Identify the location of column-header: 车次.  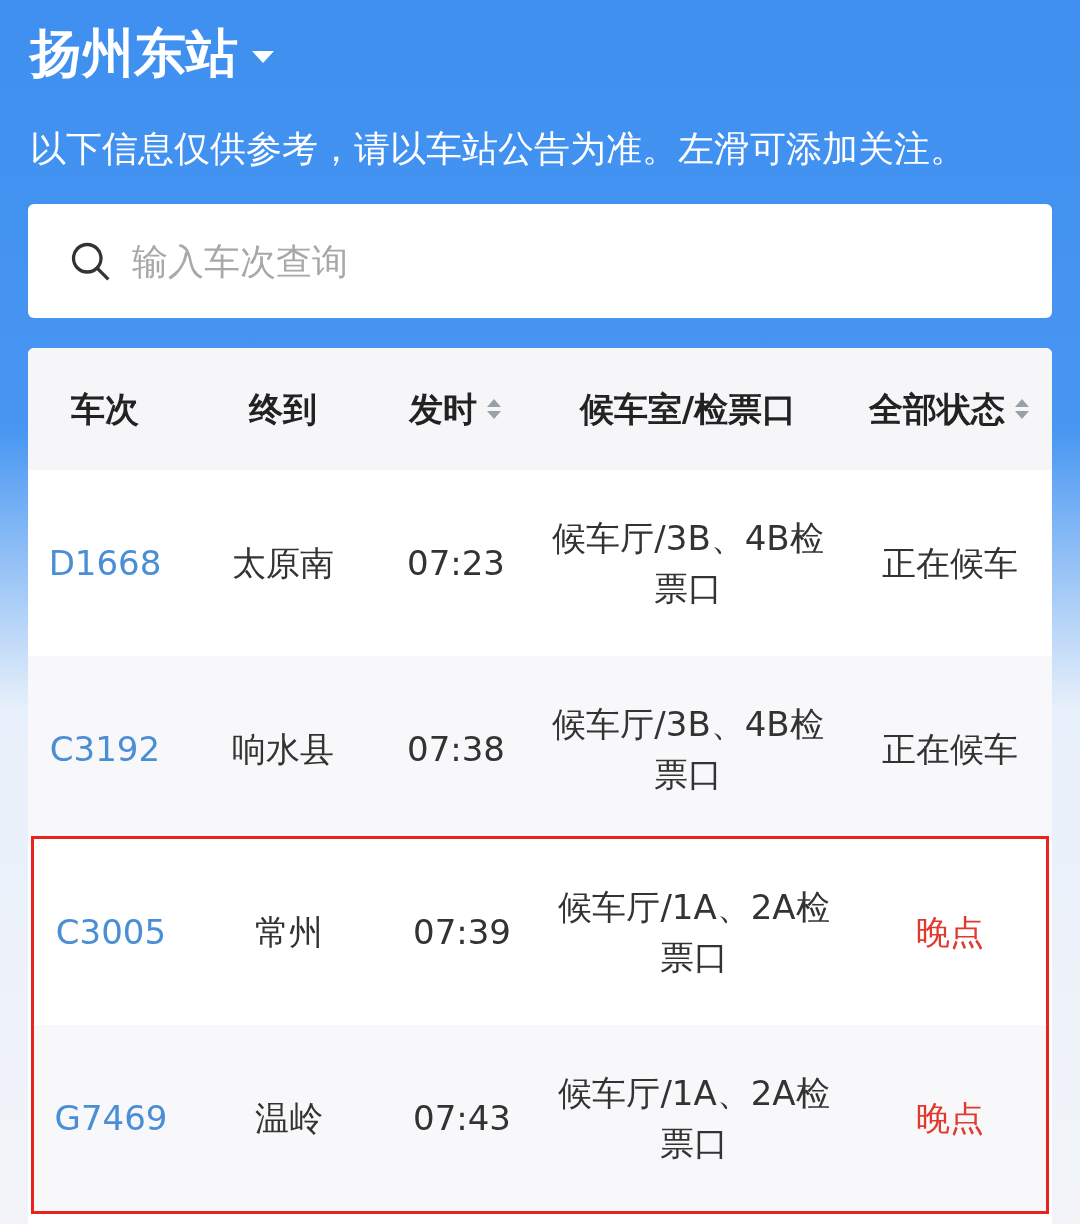
(105, 409).